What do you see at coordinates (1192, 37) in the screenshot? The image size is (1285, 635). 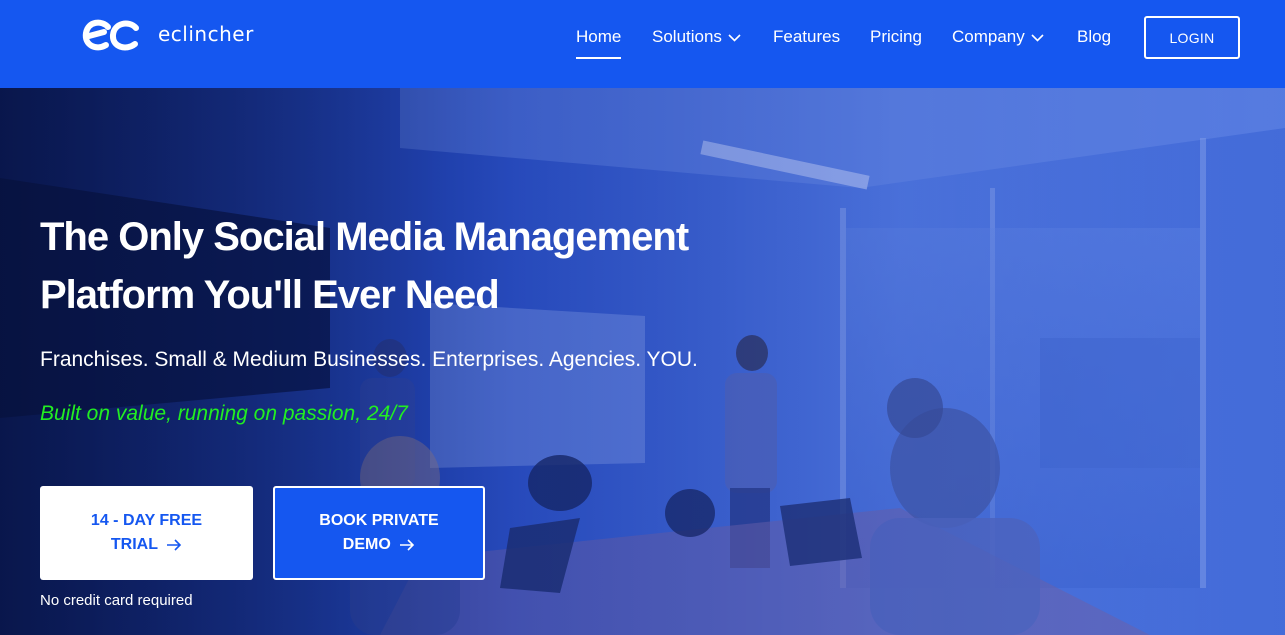 I see `login-button: LOGIN` at bounding box center [1192, 37].